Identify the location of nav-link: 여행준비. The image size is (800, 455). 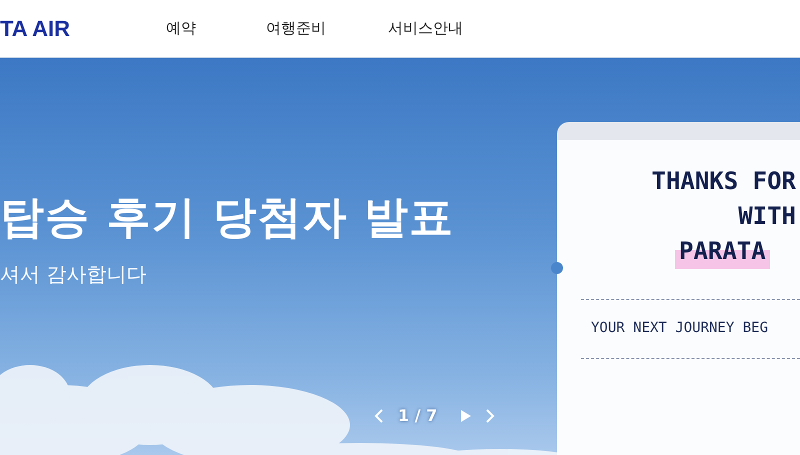
(296, 28).